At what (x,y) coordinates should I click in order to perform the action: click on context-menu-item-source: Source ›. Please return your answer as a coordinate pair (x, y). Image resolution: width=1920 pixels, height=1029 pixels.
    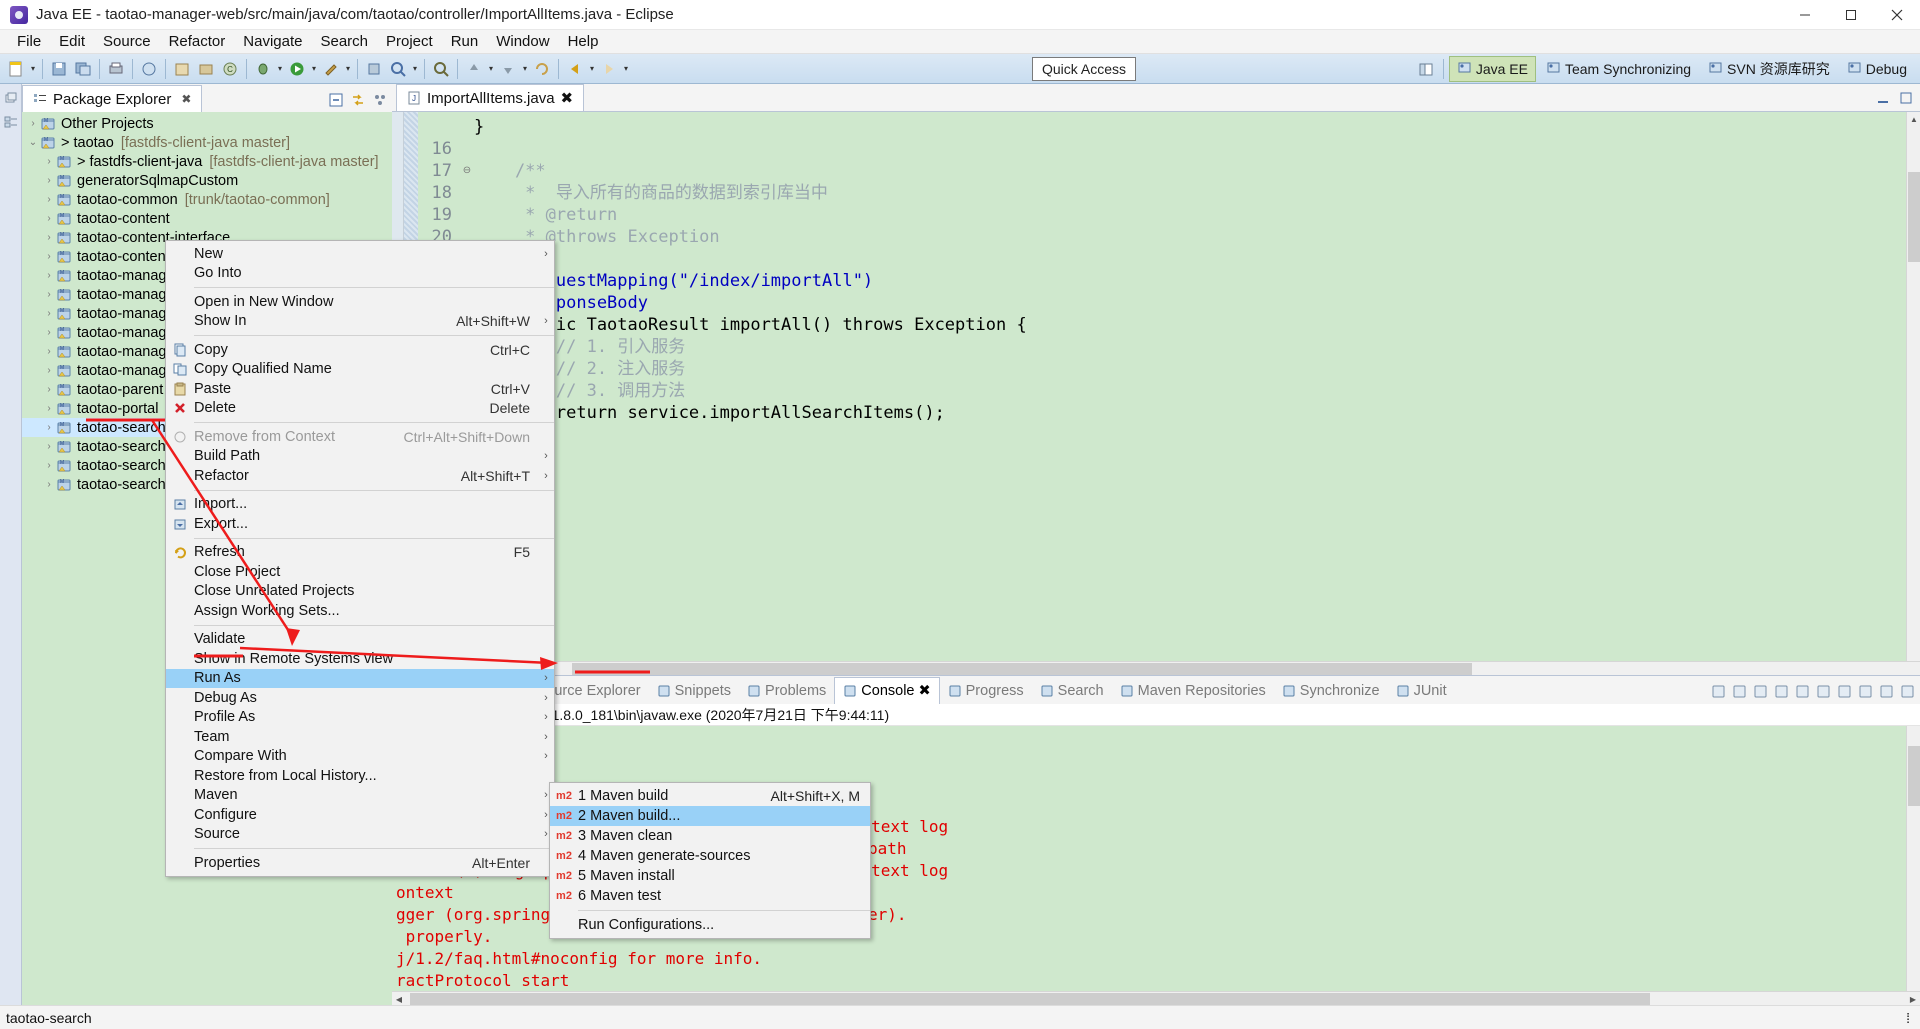
    Looking at the image, I should click on (360, 835).